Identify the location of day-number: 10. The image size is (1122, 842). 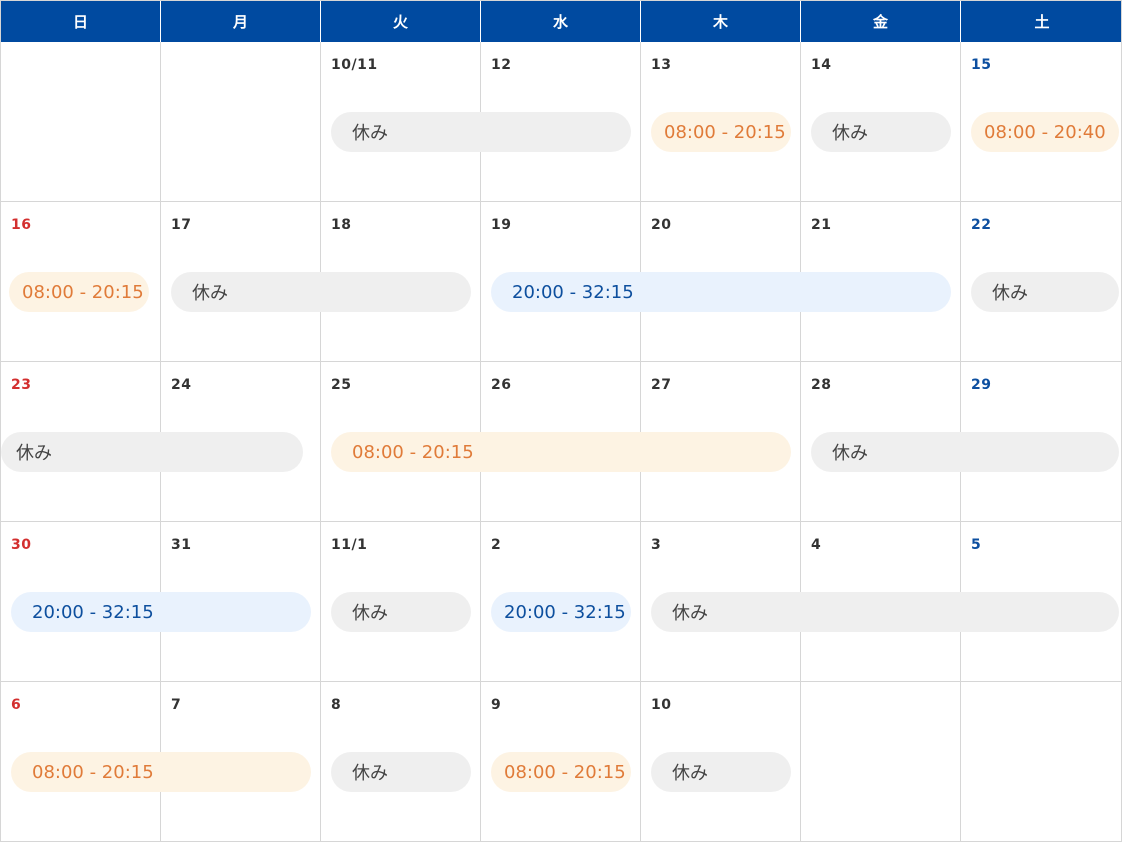
(661, 705).